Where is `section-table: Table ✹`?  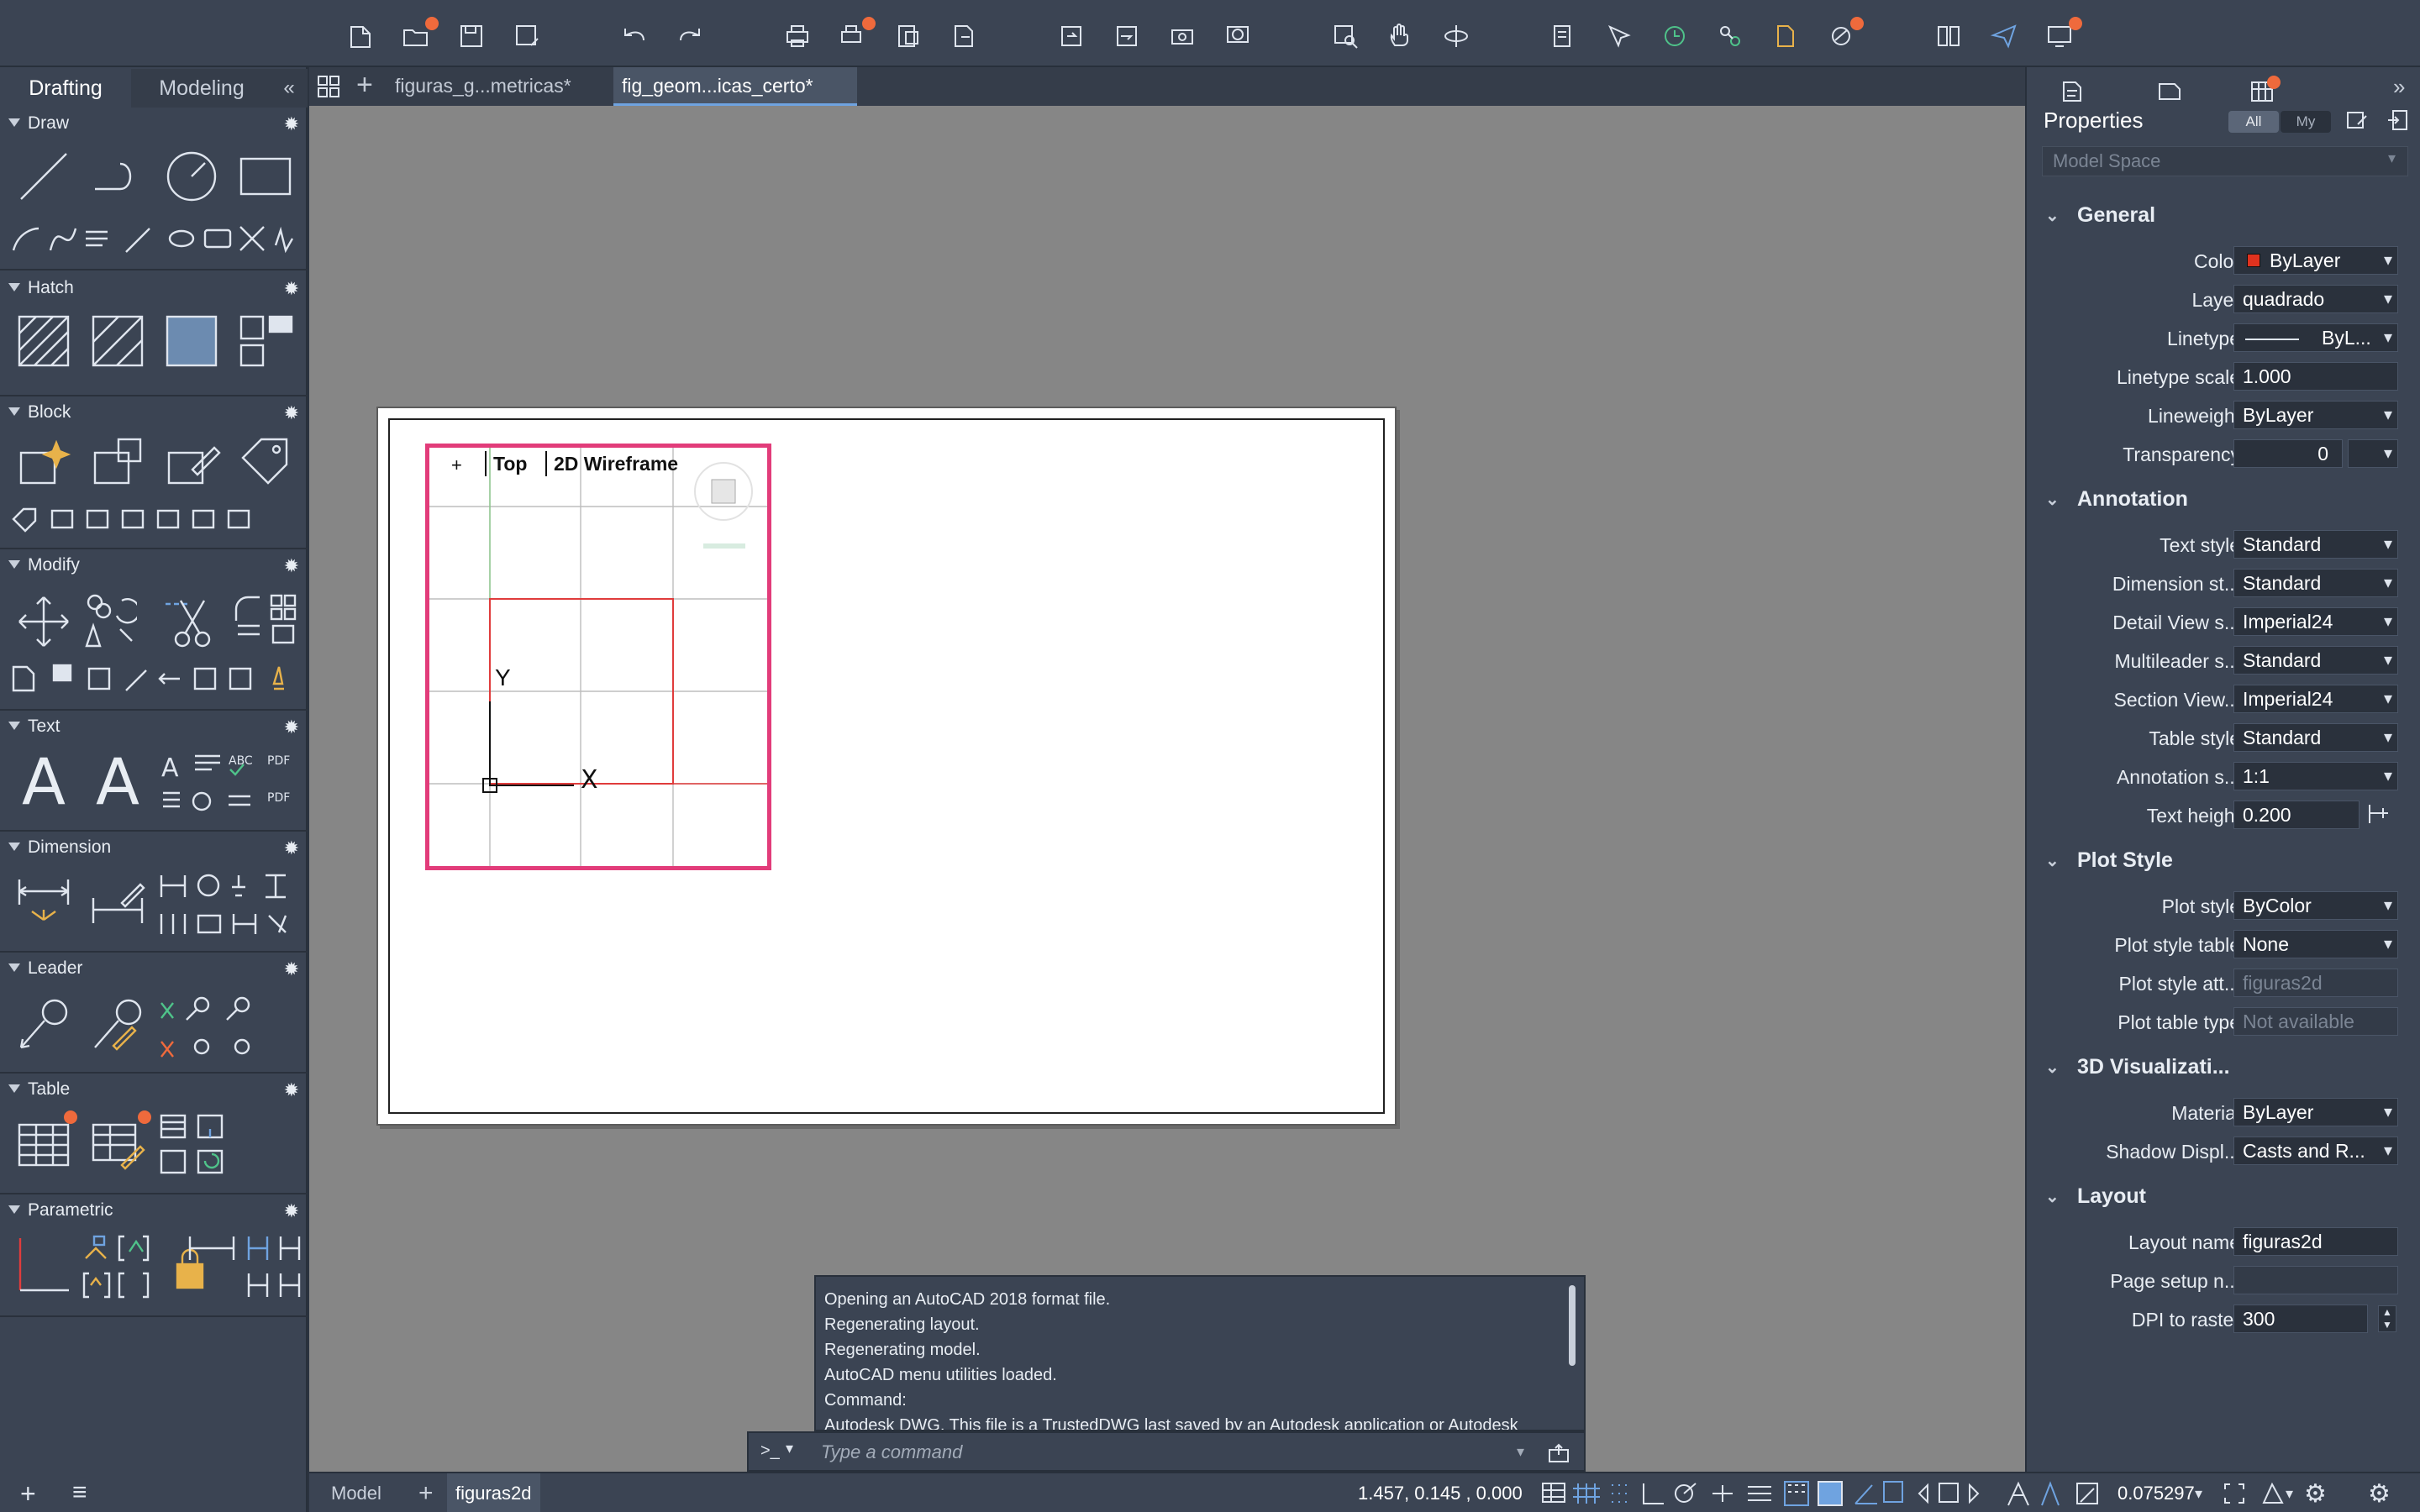
section-table: Table ✹ is located at coordinates (154, 1090).